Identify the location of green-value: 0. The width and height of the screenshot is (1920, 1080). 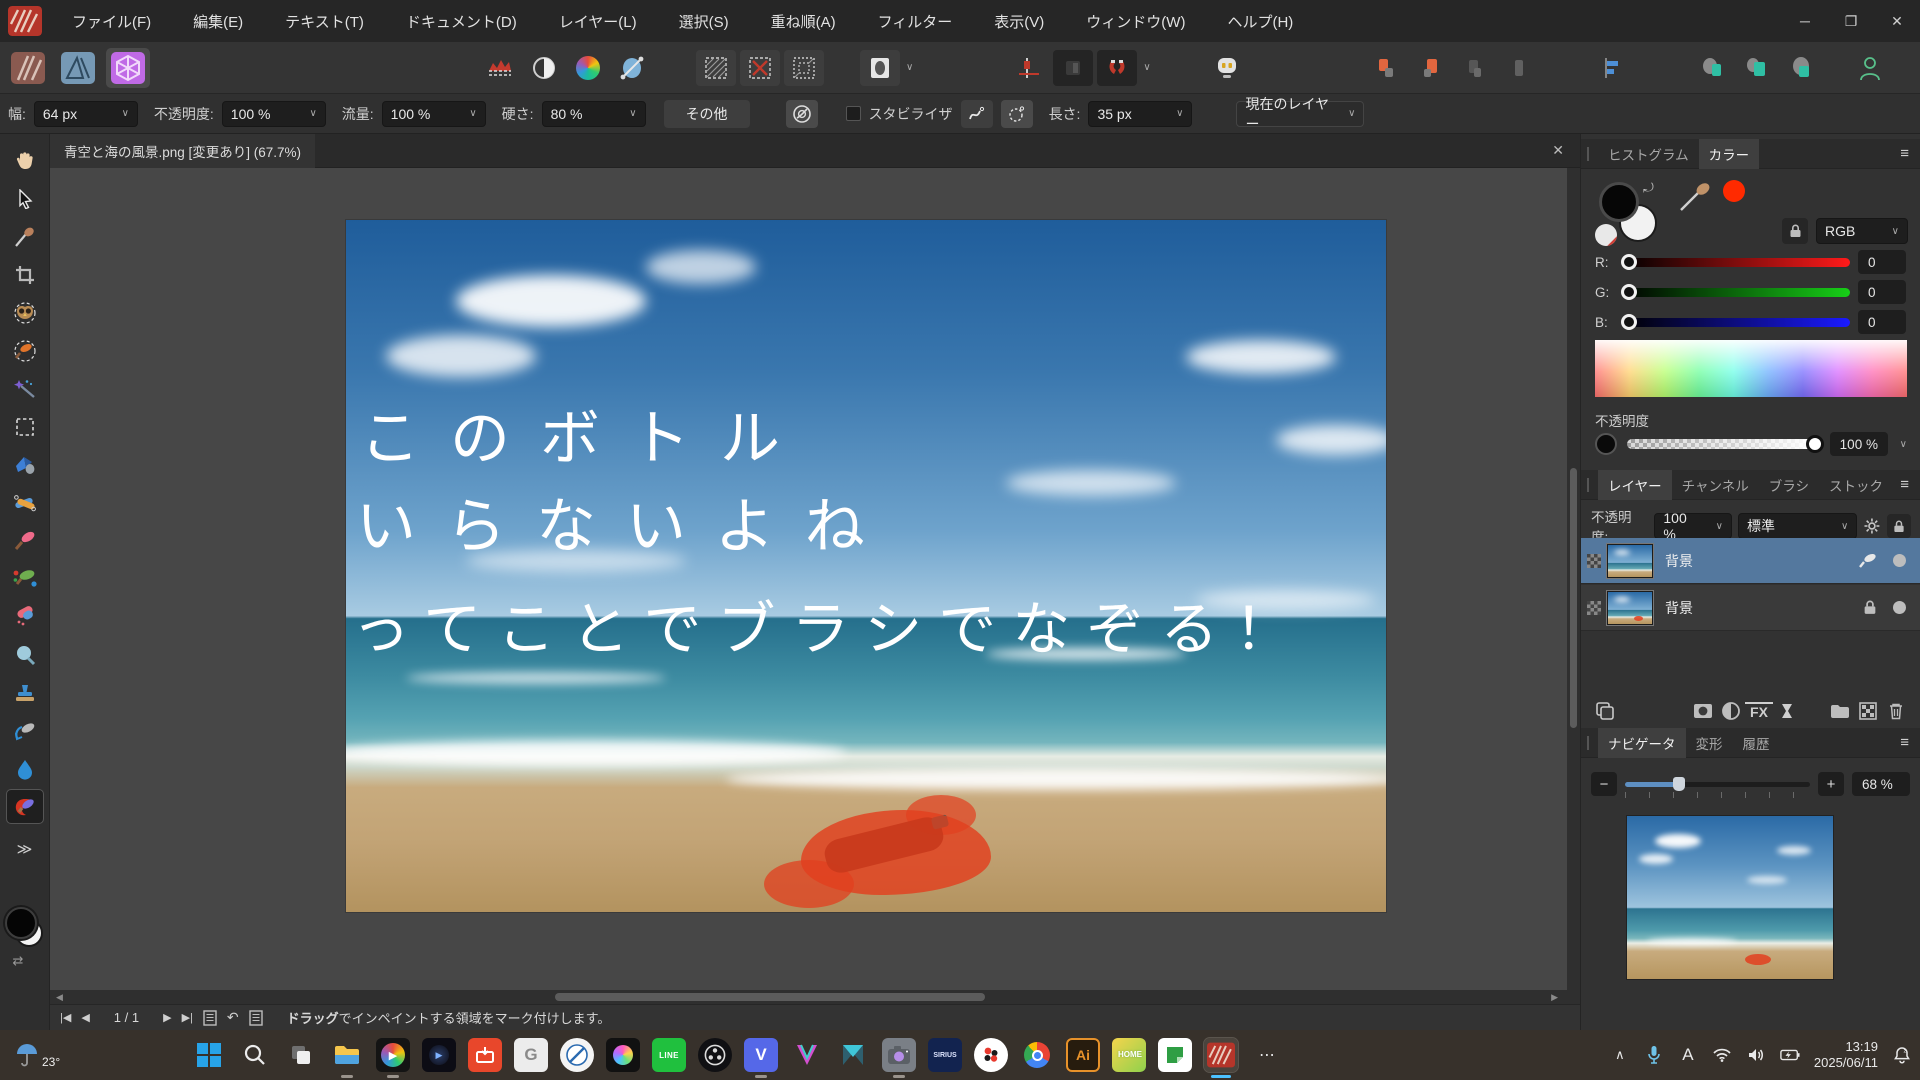
(1882, 292).